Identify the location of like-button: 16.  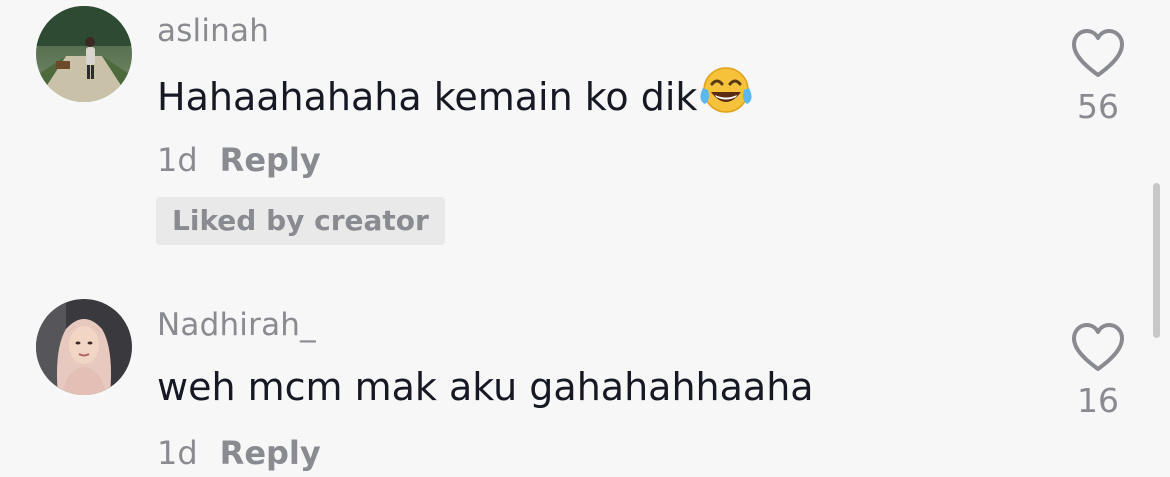
(1098, 370).